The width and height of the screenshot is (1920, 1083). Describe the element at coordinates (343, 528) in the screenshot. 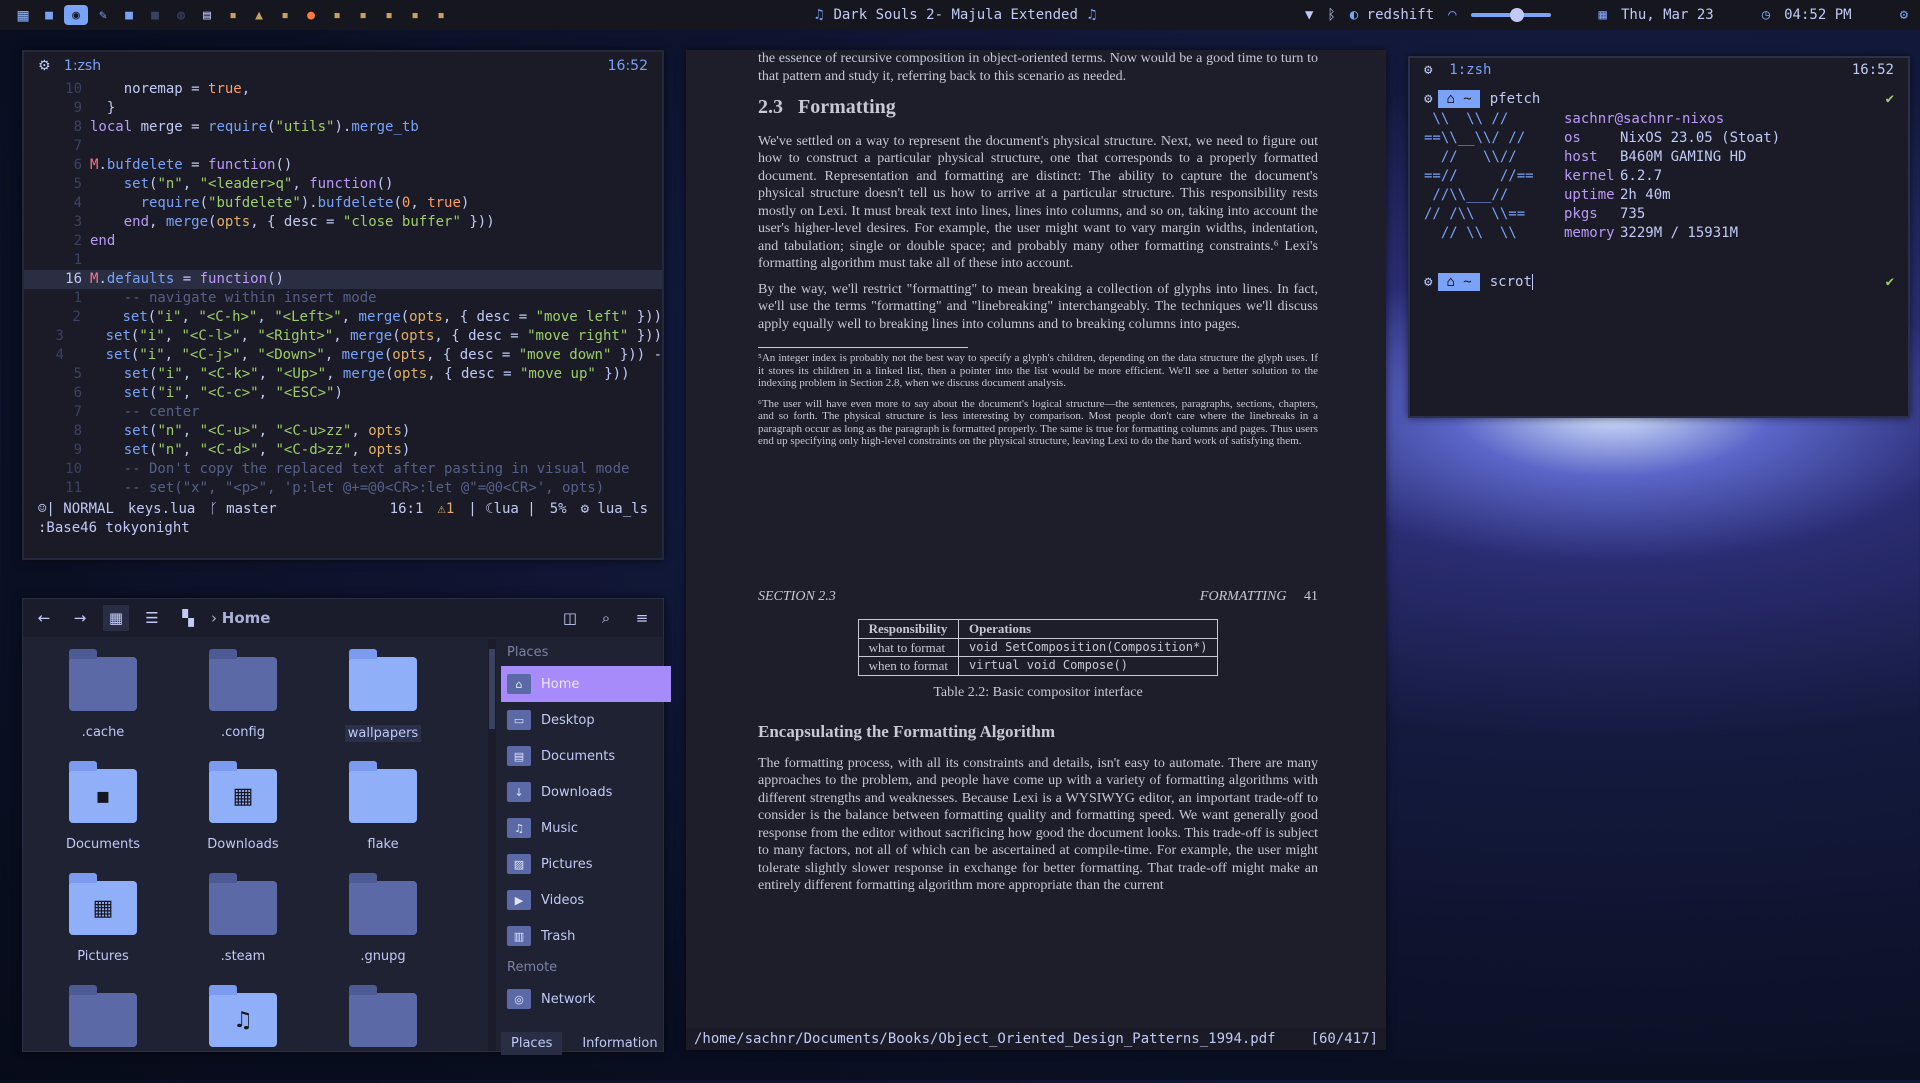

I see `command-line: :Base46 tokyonight` at that location.